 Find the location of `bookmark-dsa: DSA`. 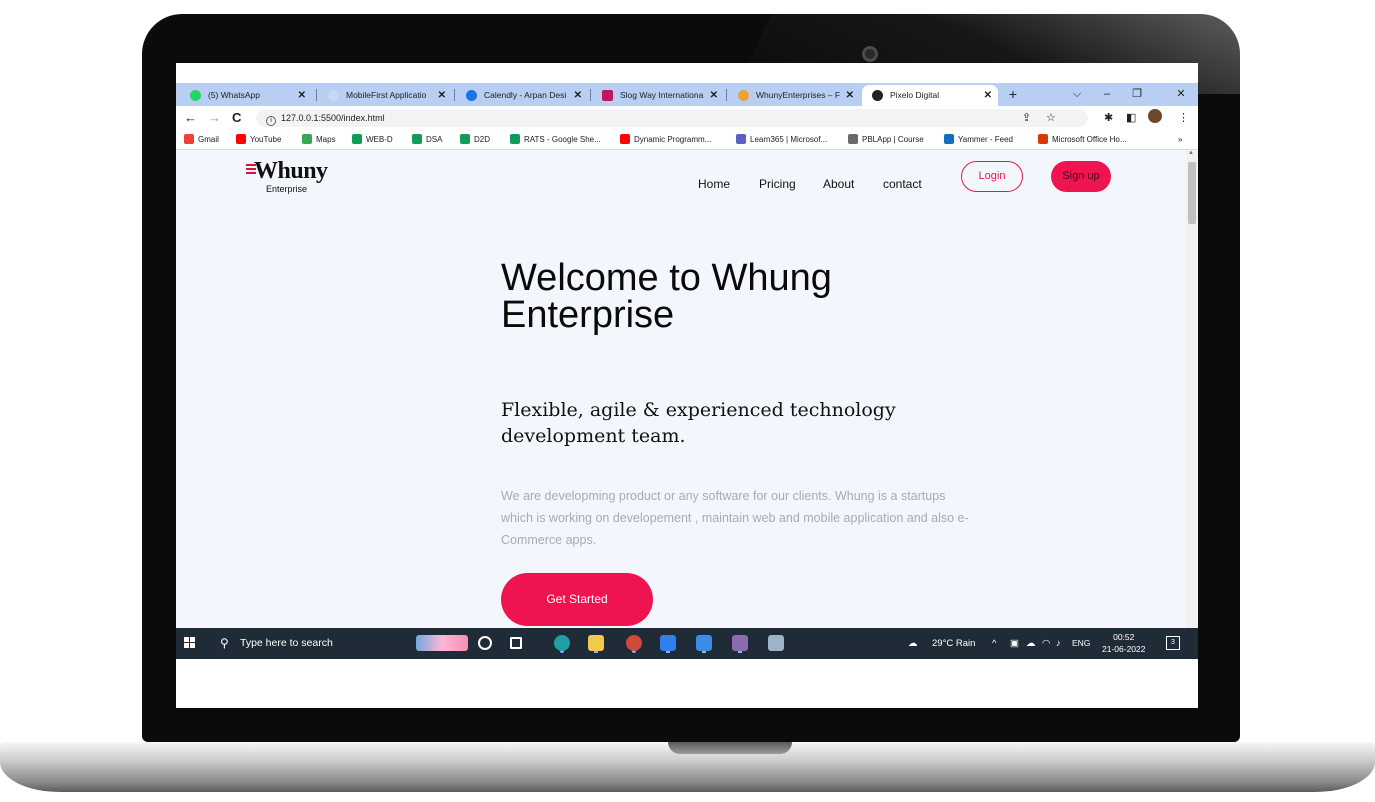

bookmark-dsa: DSA is located at coordinates (427, 140).